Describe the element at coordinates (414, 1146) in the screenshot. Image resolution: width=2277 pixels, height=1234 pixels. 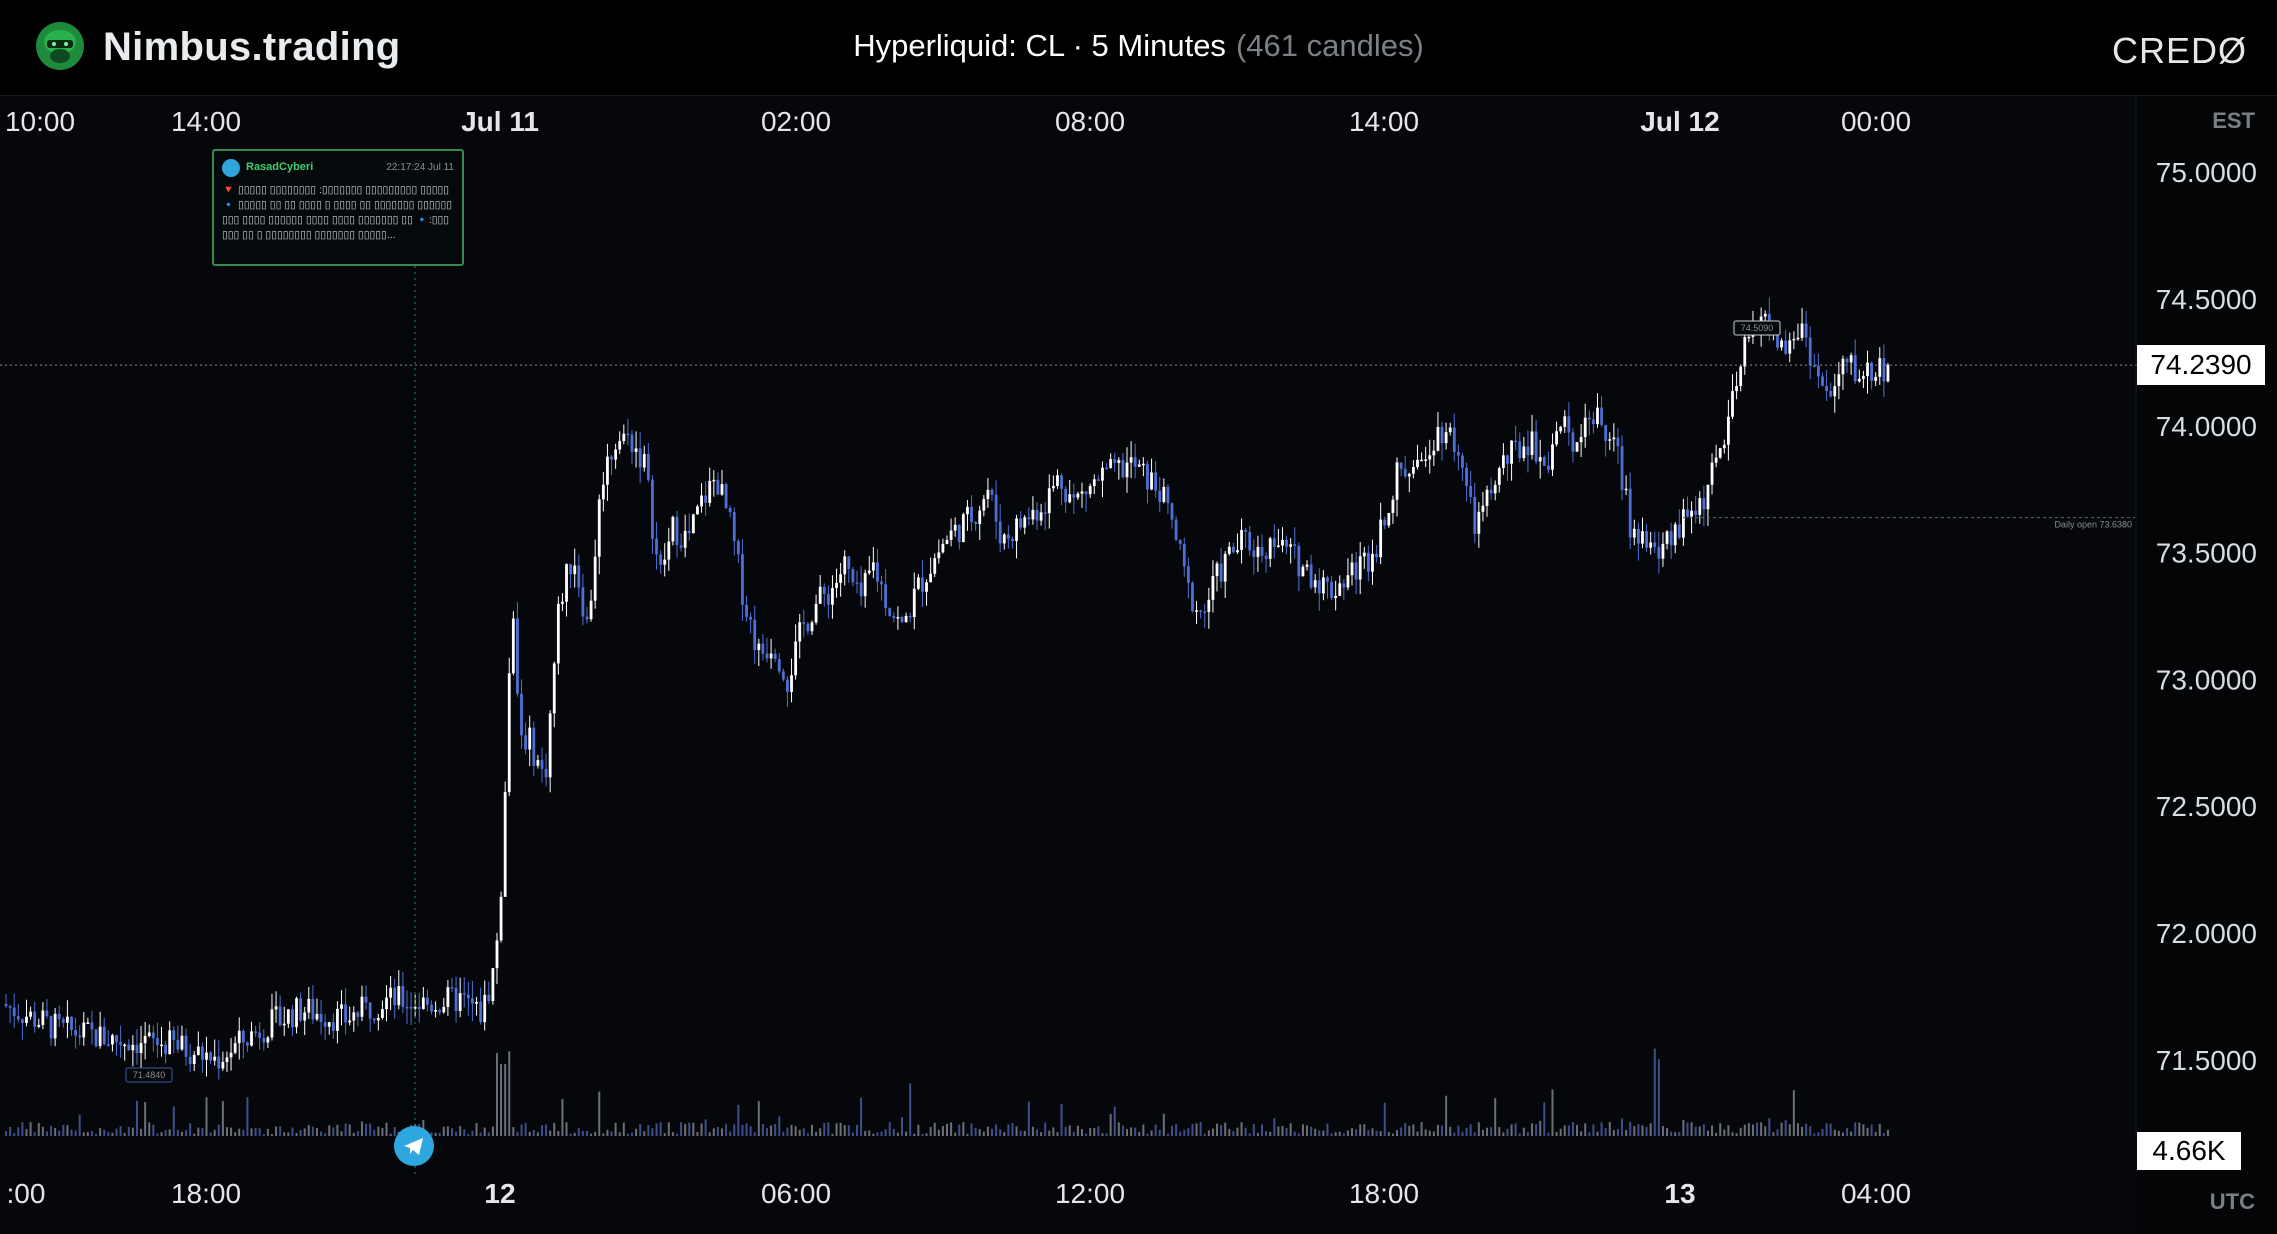
I see `telegram-marker-icon` at that location.